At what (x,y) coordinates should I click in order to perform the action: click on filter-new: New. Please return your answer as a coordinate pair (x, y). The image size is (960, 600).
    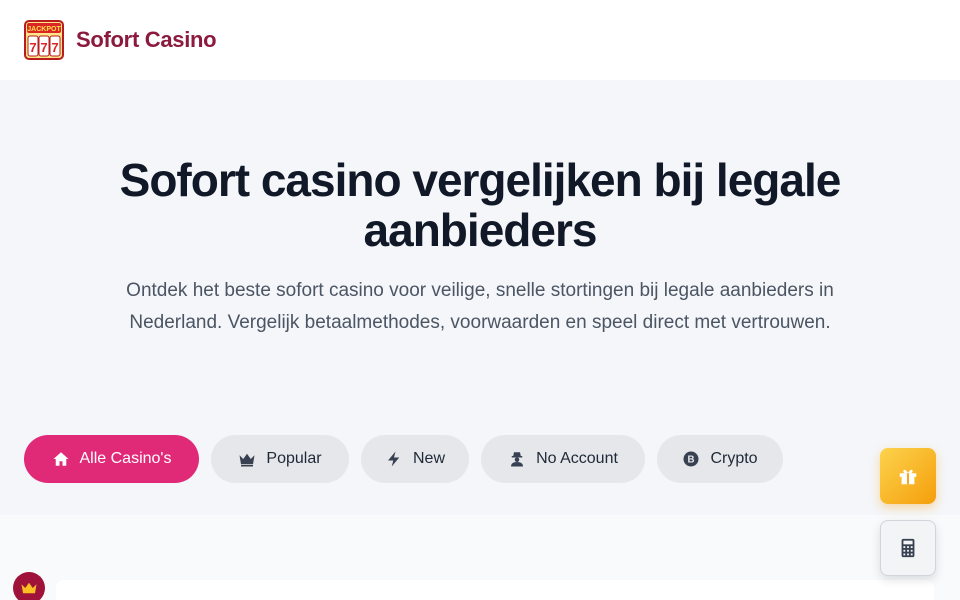
    Looking at the image, I should click on (415, 459).